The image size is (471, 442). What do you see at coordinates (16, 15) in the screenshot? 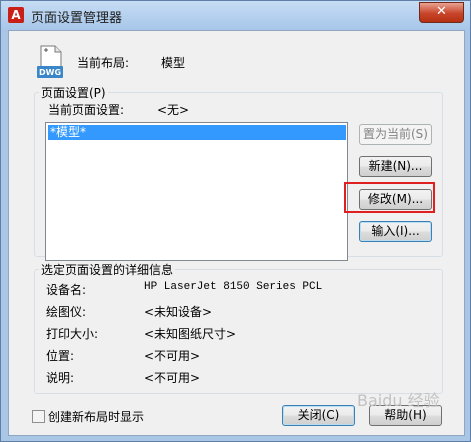
I see `autocad-icon: A` at bounding box center [16, 15].